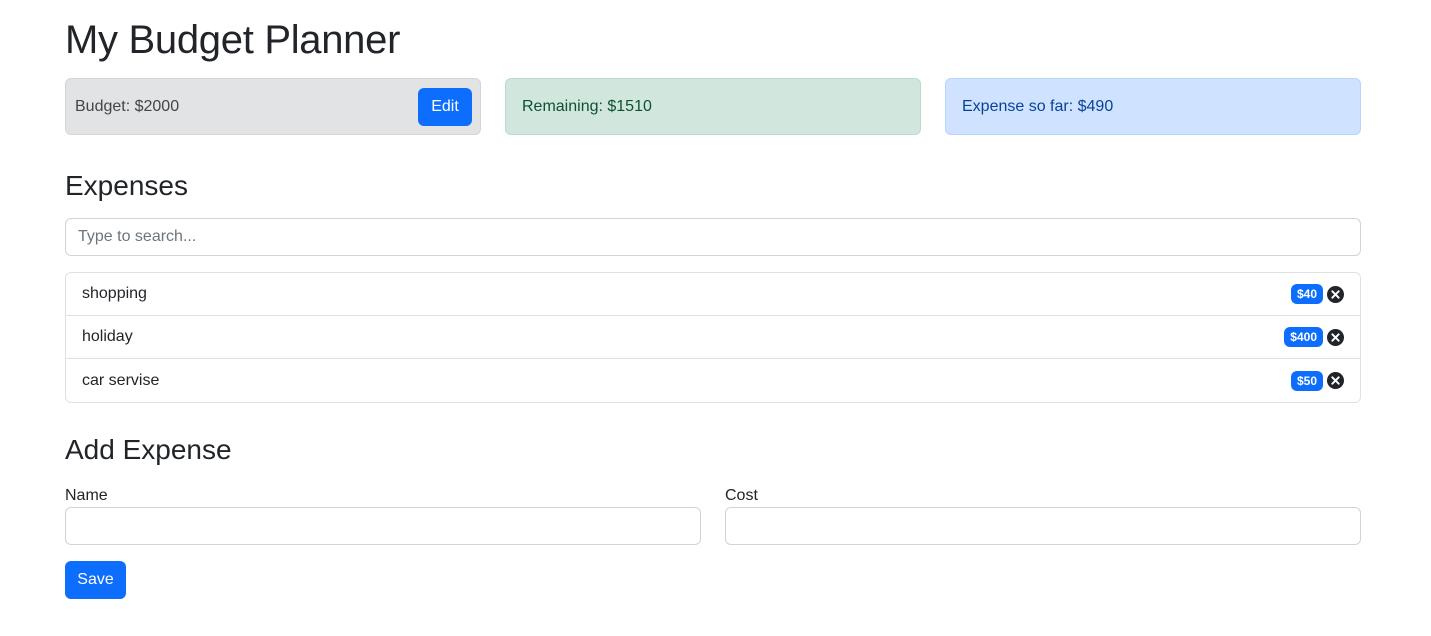 This screenshot has height=636, width=1431. What do you see at coordinates (713, 106) in the screenshot?
I see `remaining-card: Remaining: $1510` at bounding box center [713, 106].